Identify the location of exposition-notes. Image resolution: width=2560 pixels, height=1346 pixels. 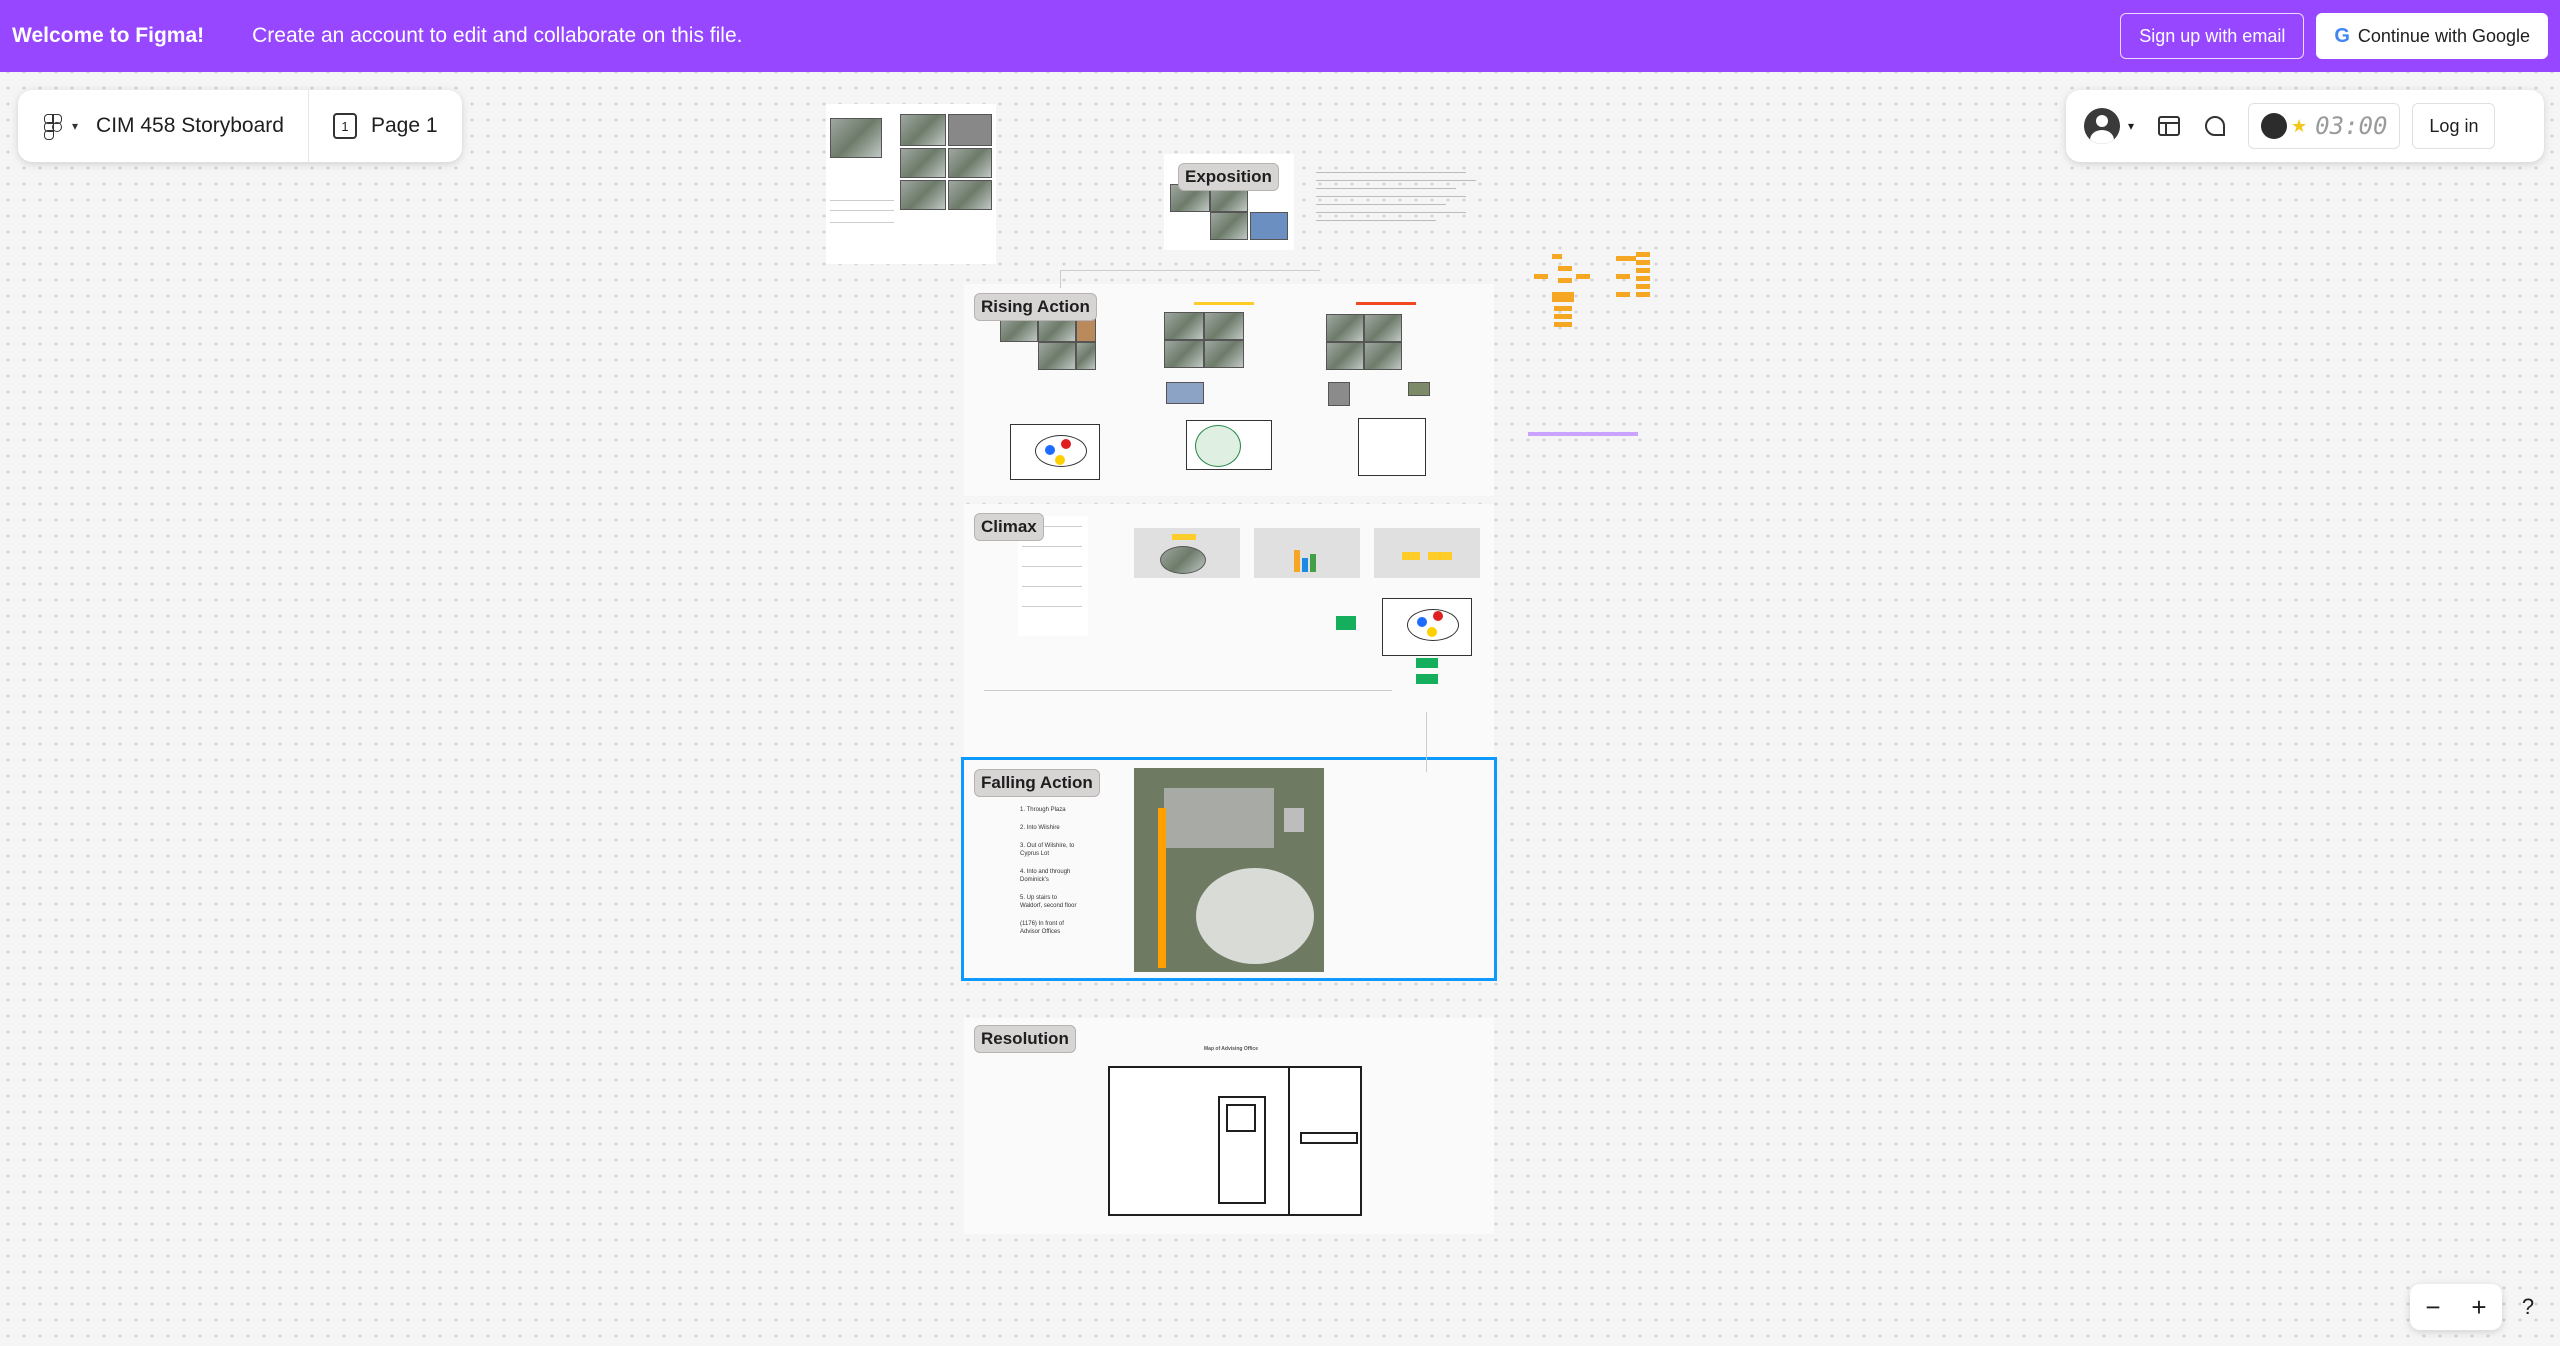
(1400, 198).